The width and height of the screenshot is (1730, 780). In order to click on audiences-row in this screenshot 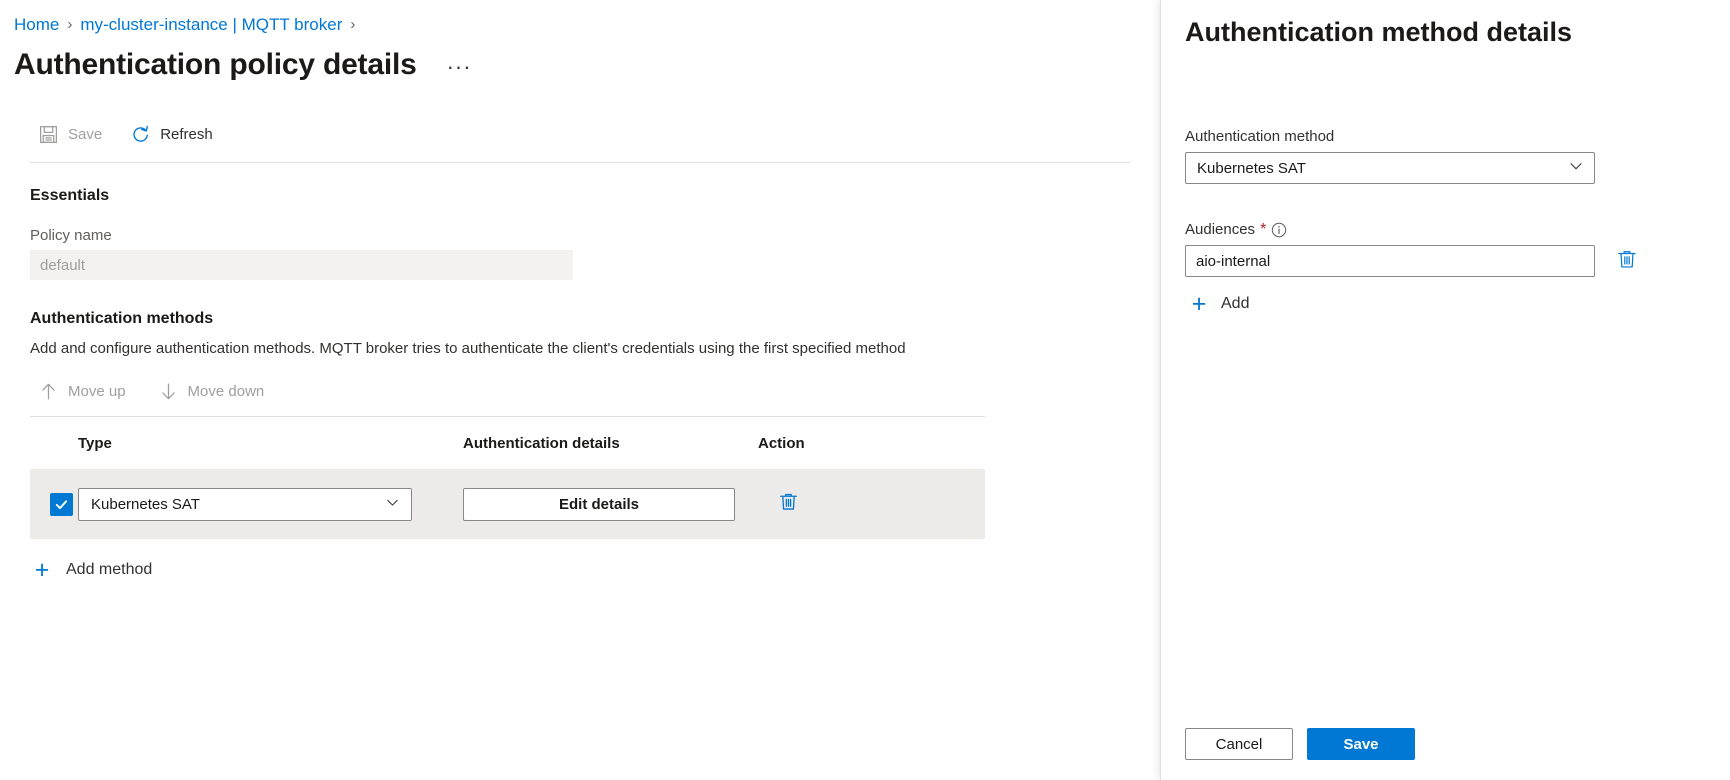, I will do `click(1445, 261)`.